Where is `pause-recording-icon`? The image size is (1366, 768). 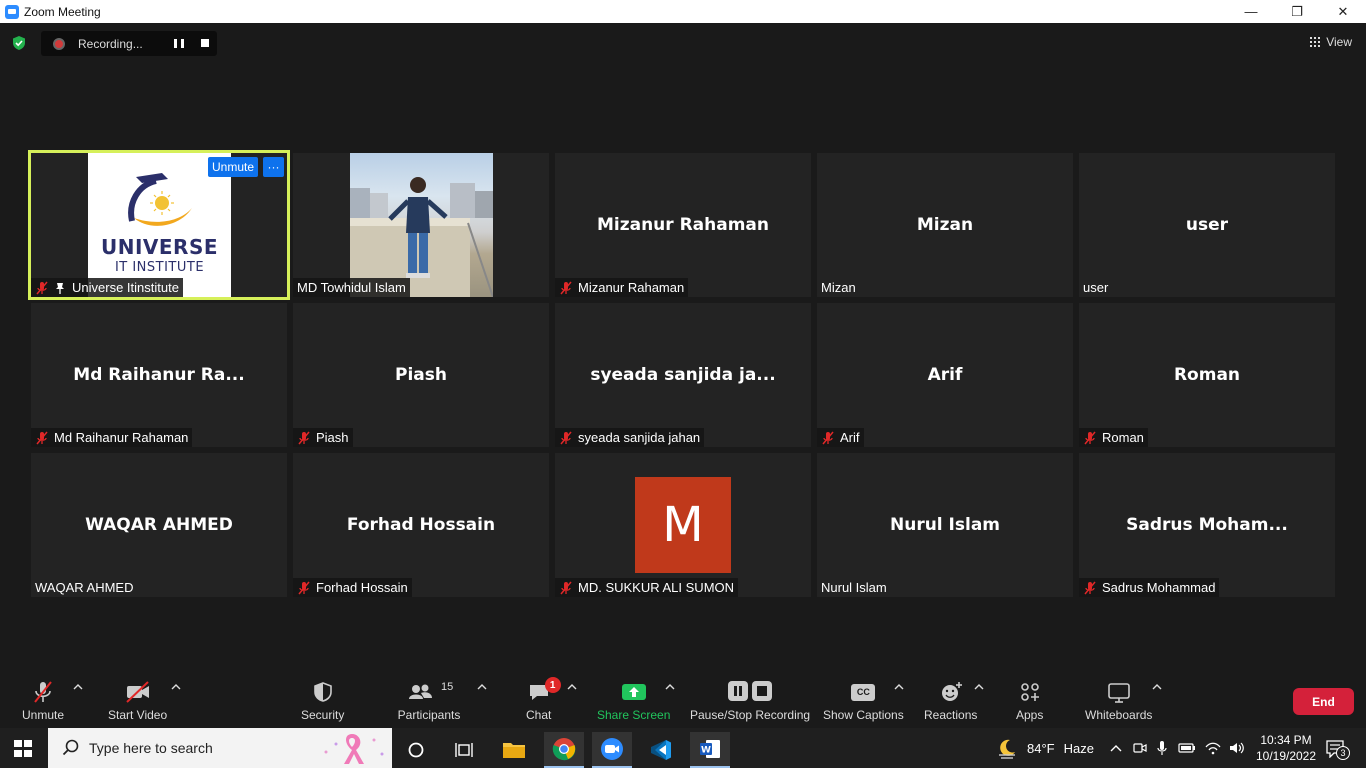 pause-recording-icon is located at coordinates (179, 43).